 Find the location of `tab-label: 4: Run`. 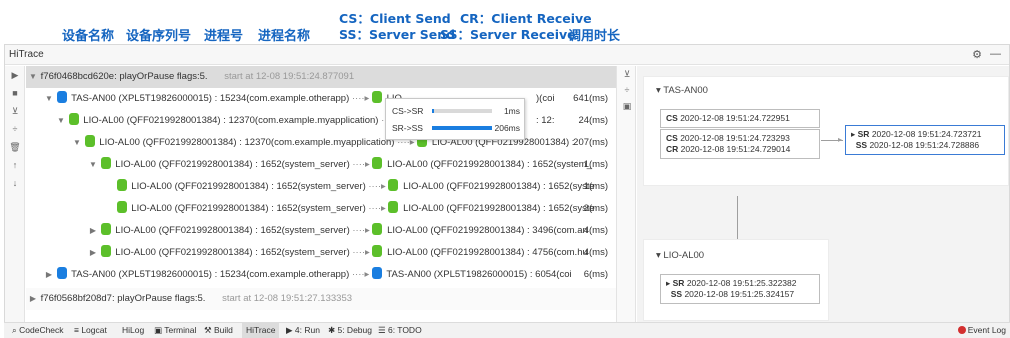

tab-label: 4: Run is located at coordinates (307, 330).